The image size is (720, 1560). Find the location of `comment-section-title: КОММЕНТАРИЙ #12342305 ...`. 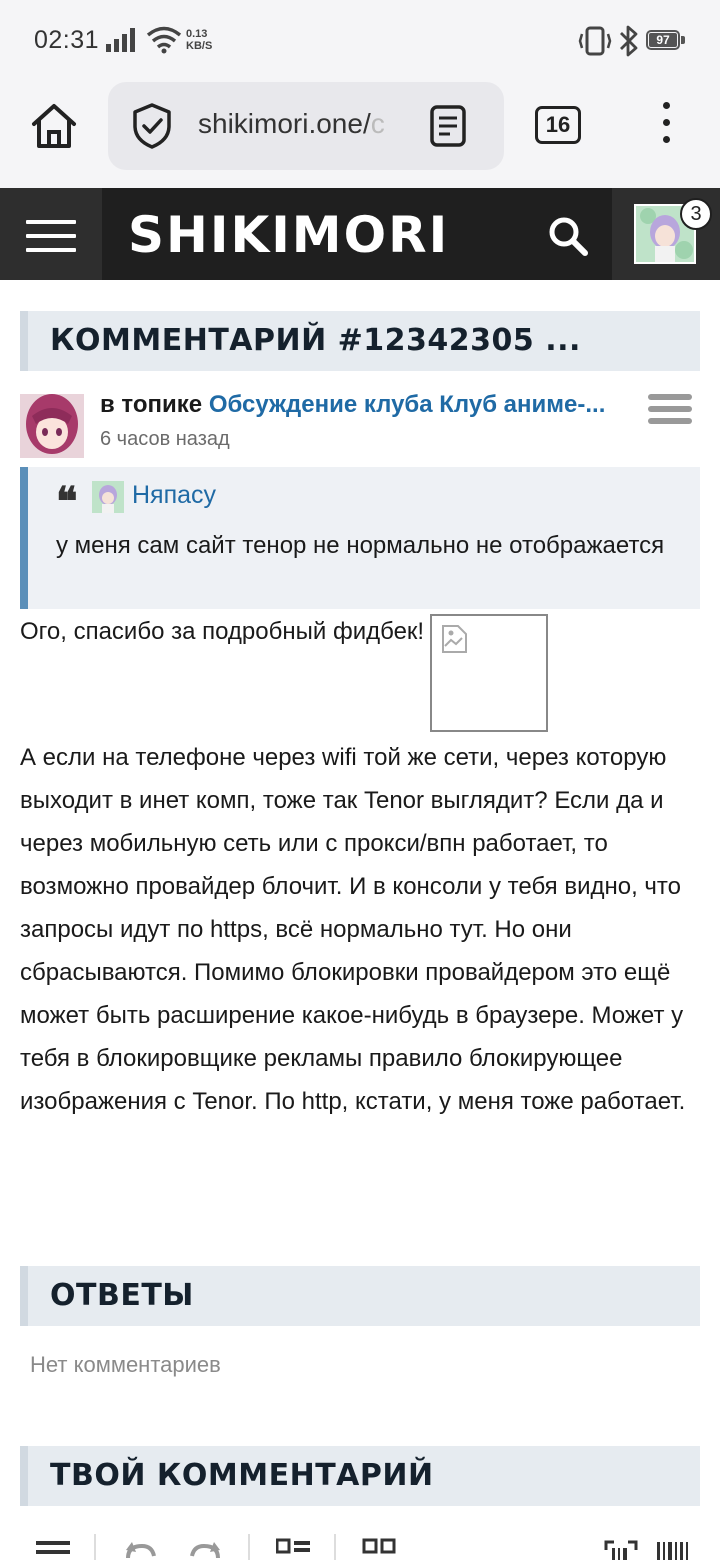

comment-section-title: КОММЕНТАРИЙ #12342305 ... is located at coordinates (315, 340).